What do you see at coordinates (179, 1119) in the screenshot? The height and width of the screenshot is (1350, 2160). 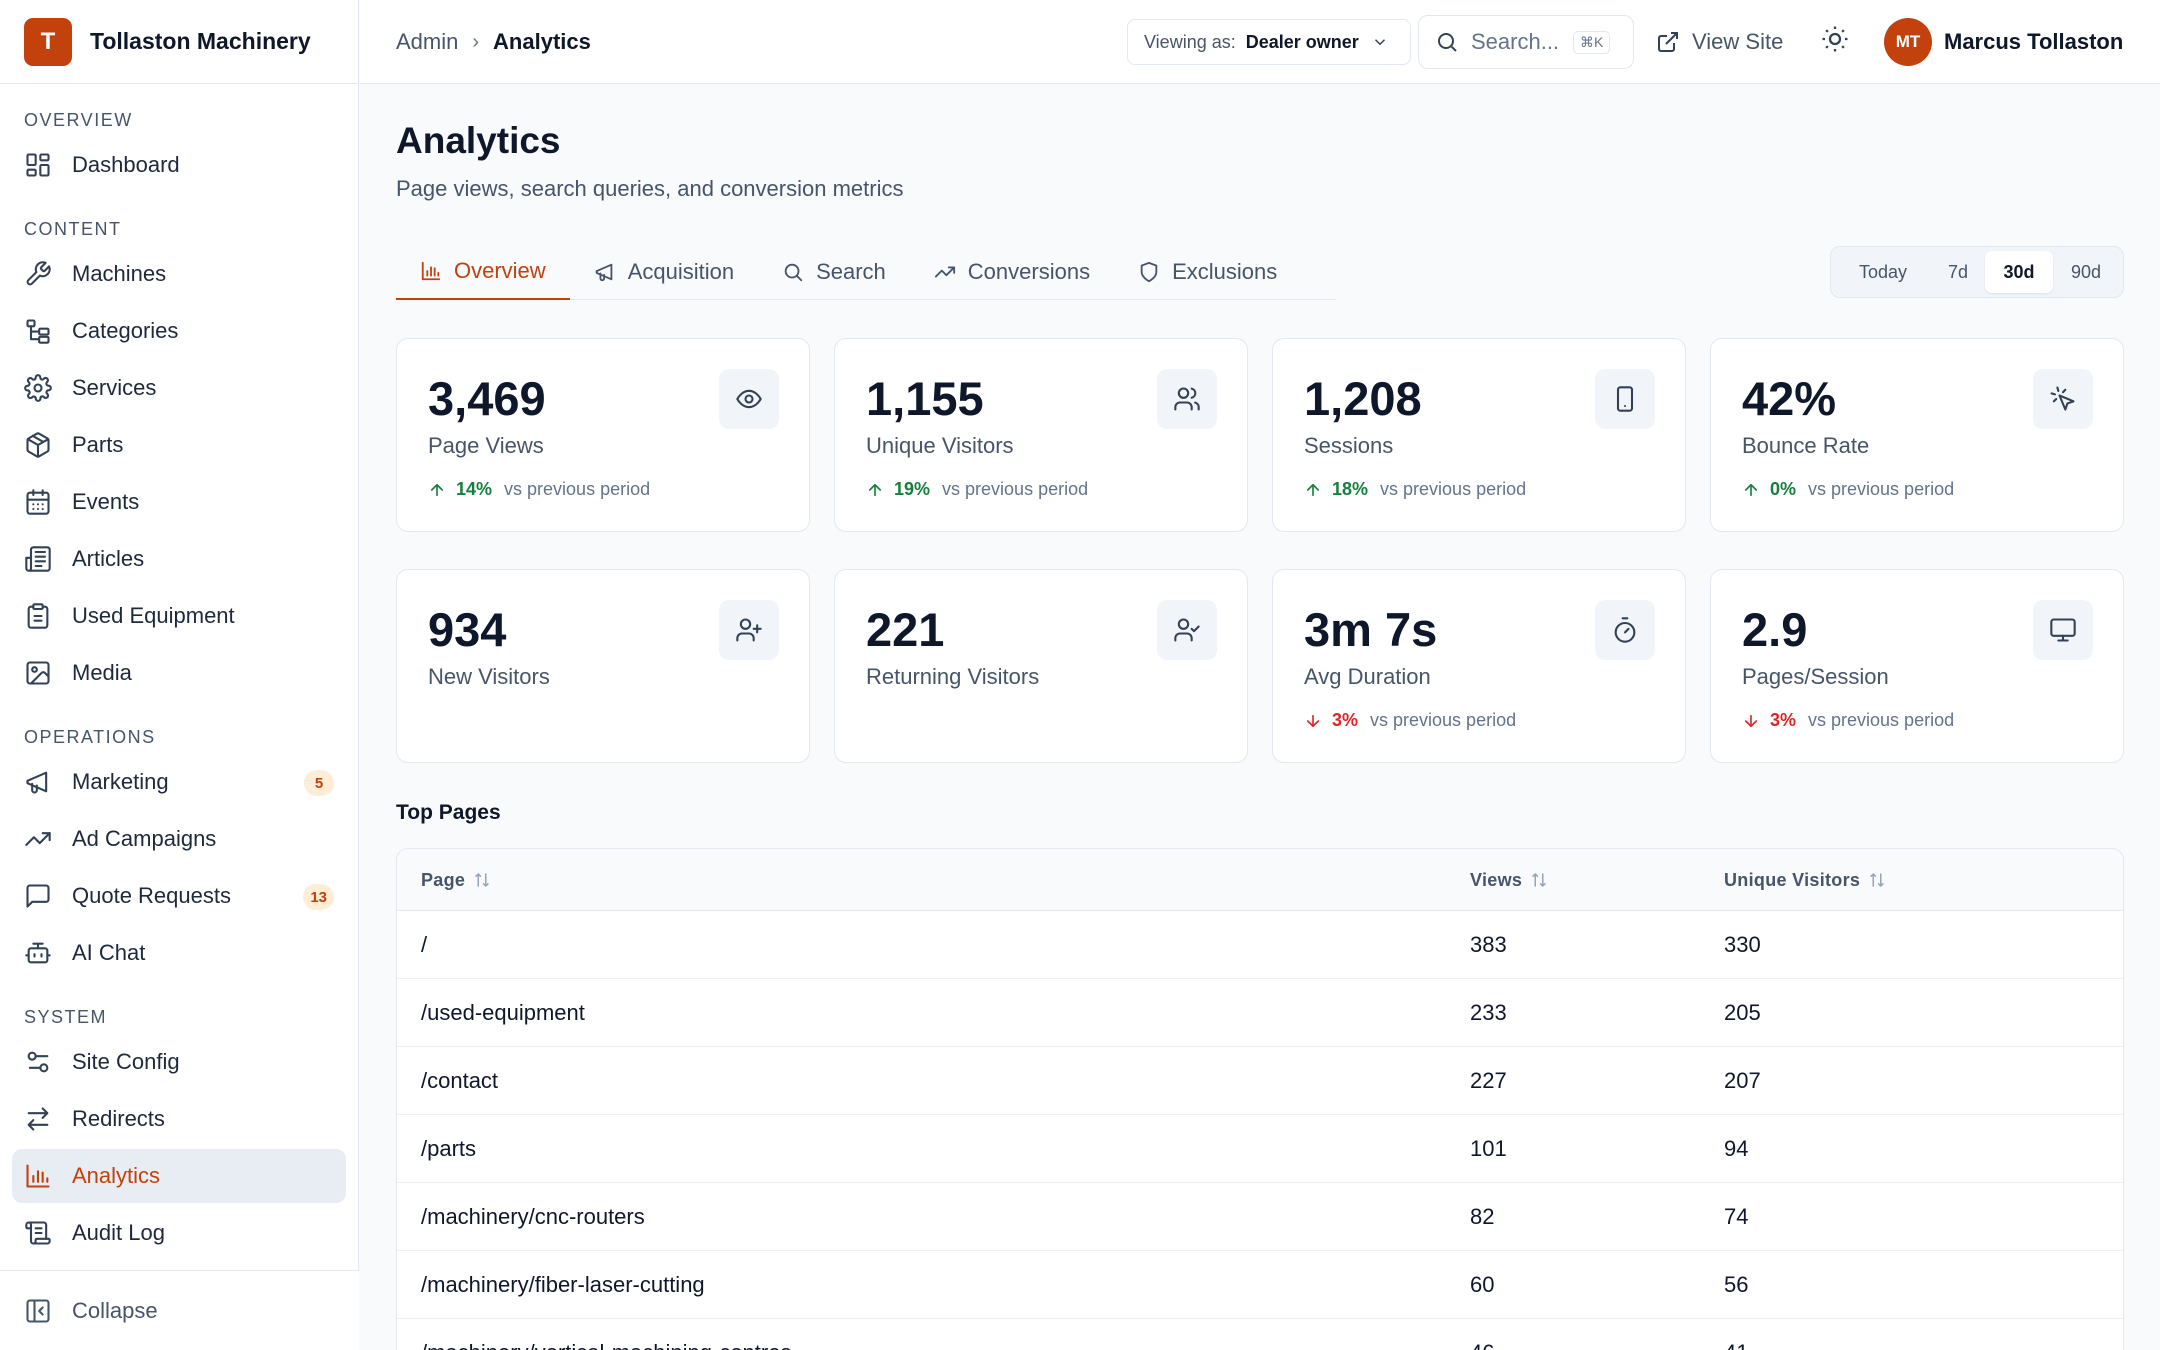 I see `sidebar-item-redirects: Redirects` at bounding box center [179, 1119].